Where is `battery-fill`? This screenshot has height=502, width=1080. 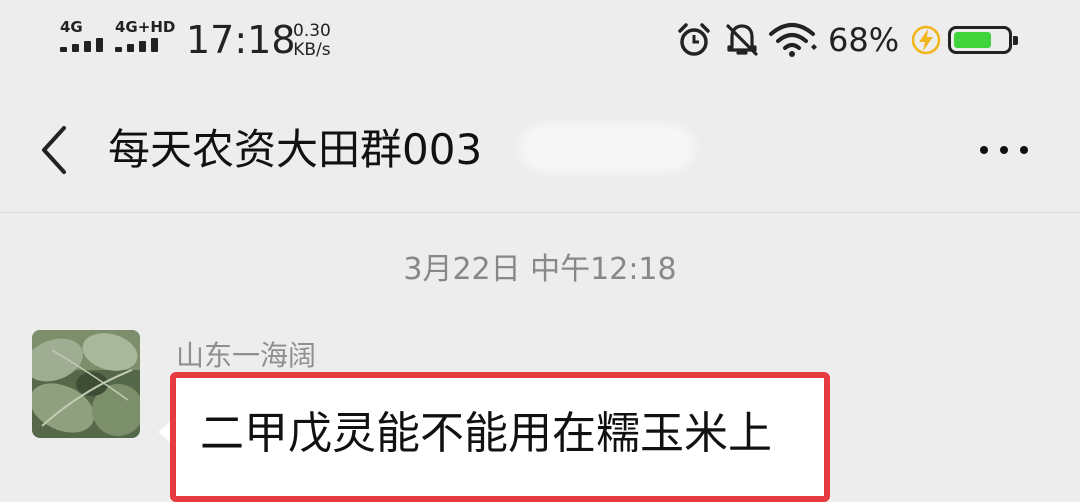
battery-fill is located at coordinates (972, 40).